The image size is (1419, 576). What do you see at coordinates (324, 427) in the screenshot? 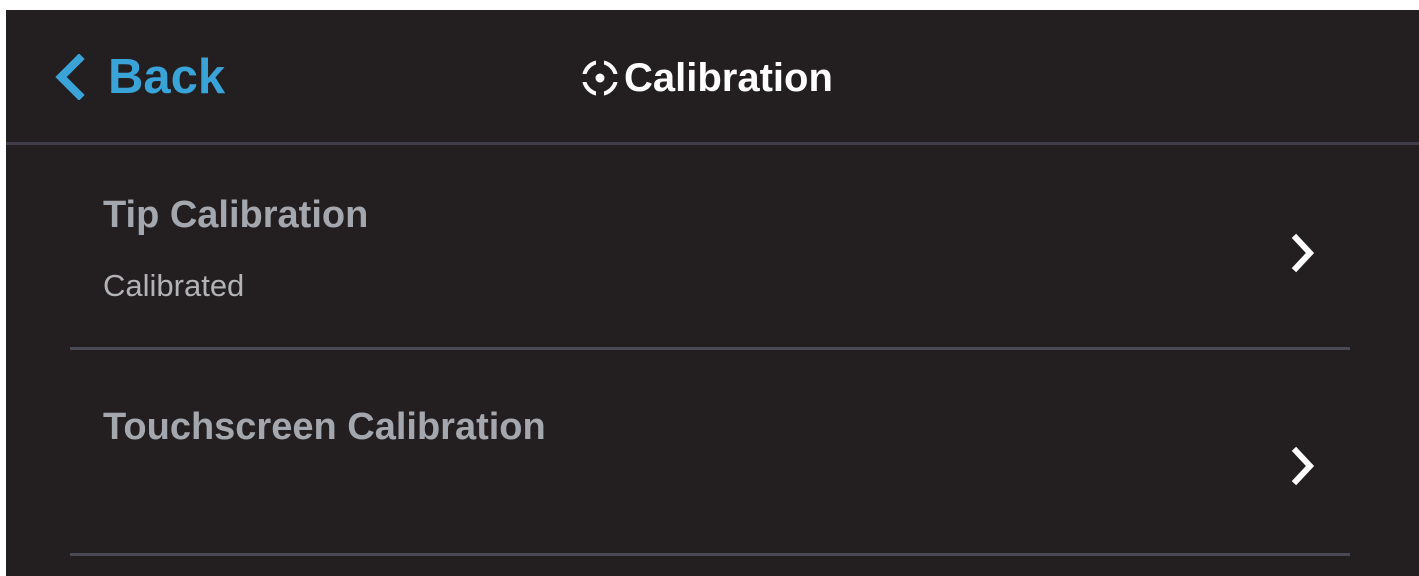
I see `menu-item-title: Touchscreen Calibration` at bounding box center [324, 427].